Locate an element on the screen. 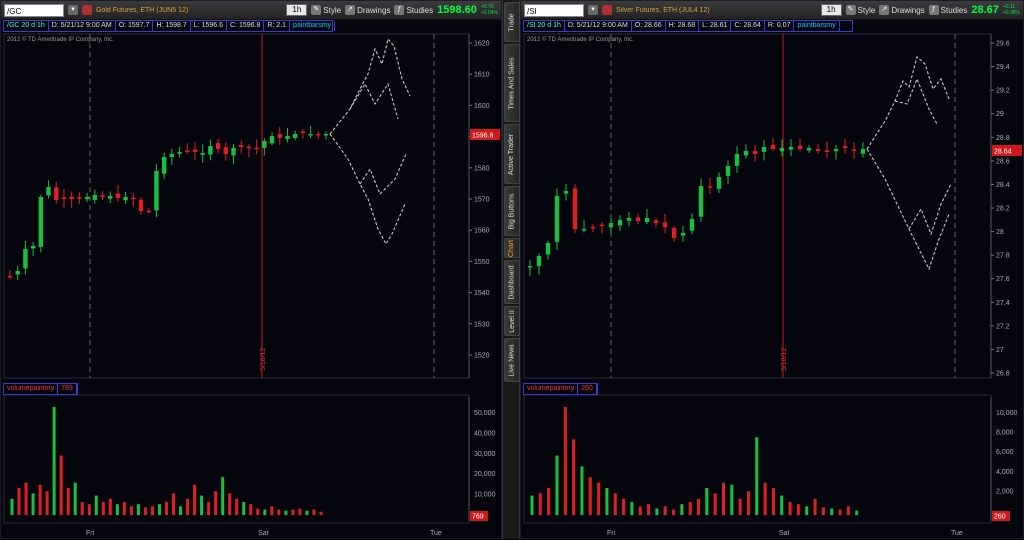 Image resolution: width=1024 pixels, height=540 pixels. info-range: R: 0.07 is located at coordinates (780, 26).